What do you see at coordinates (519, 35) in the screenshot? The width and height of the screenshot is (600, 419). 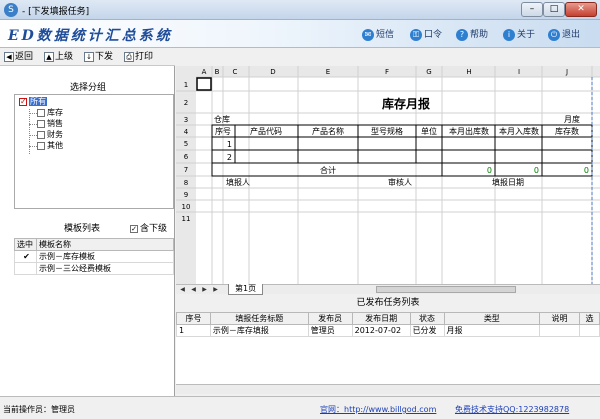 I see `about-button: i 关于` at bounding box center [519, 35].